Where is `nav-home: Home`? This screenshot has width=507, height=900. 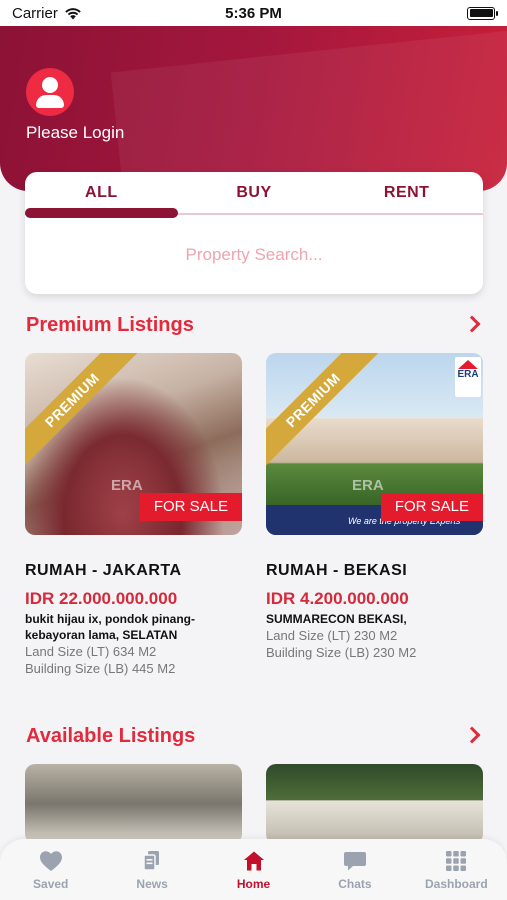
nav-home: Home is located at coordinates (253, 869).